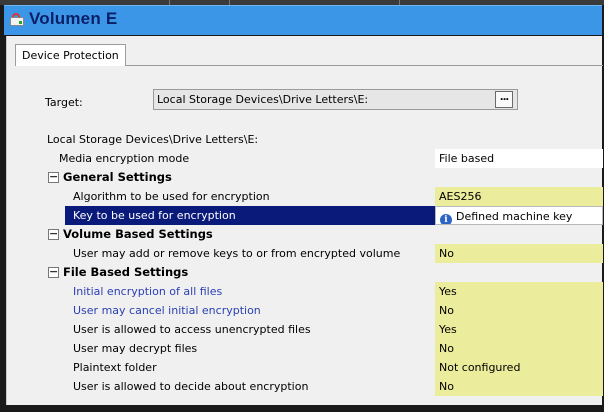 This screenshot has width=604, height=412. I want to click on info-icon: i, so click(446, 219).